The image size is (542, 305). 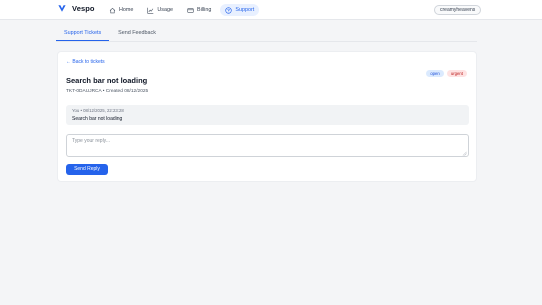 What do you see at coordinates (112, 10) in the screenshot?
I see `home-icon` at bounding box center [112, 10].